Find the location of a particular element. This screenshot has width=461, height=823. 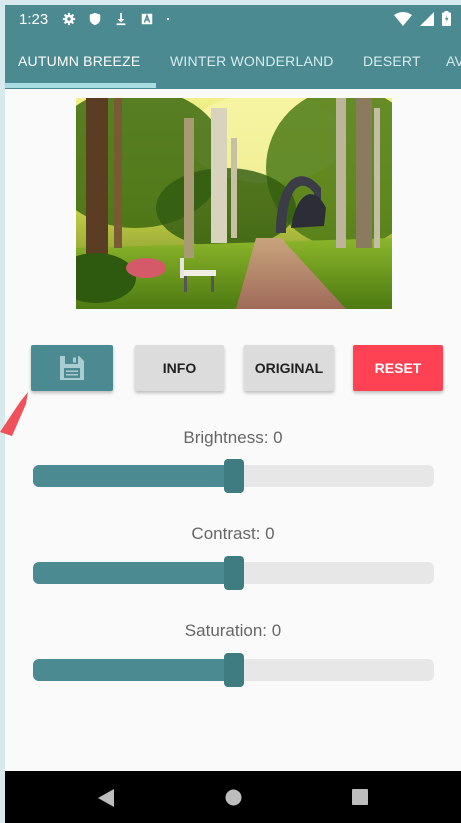

status-bar: 1:23 is located at coordinates (233, 19).